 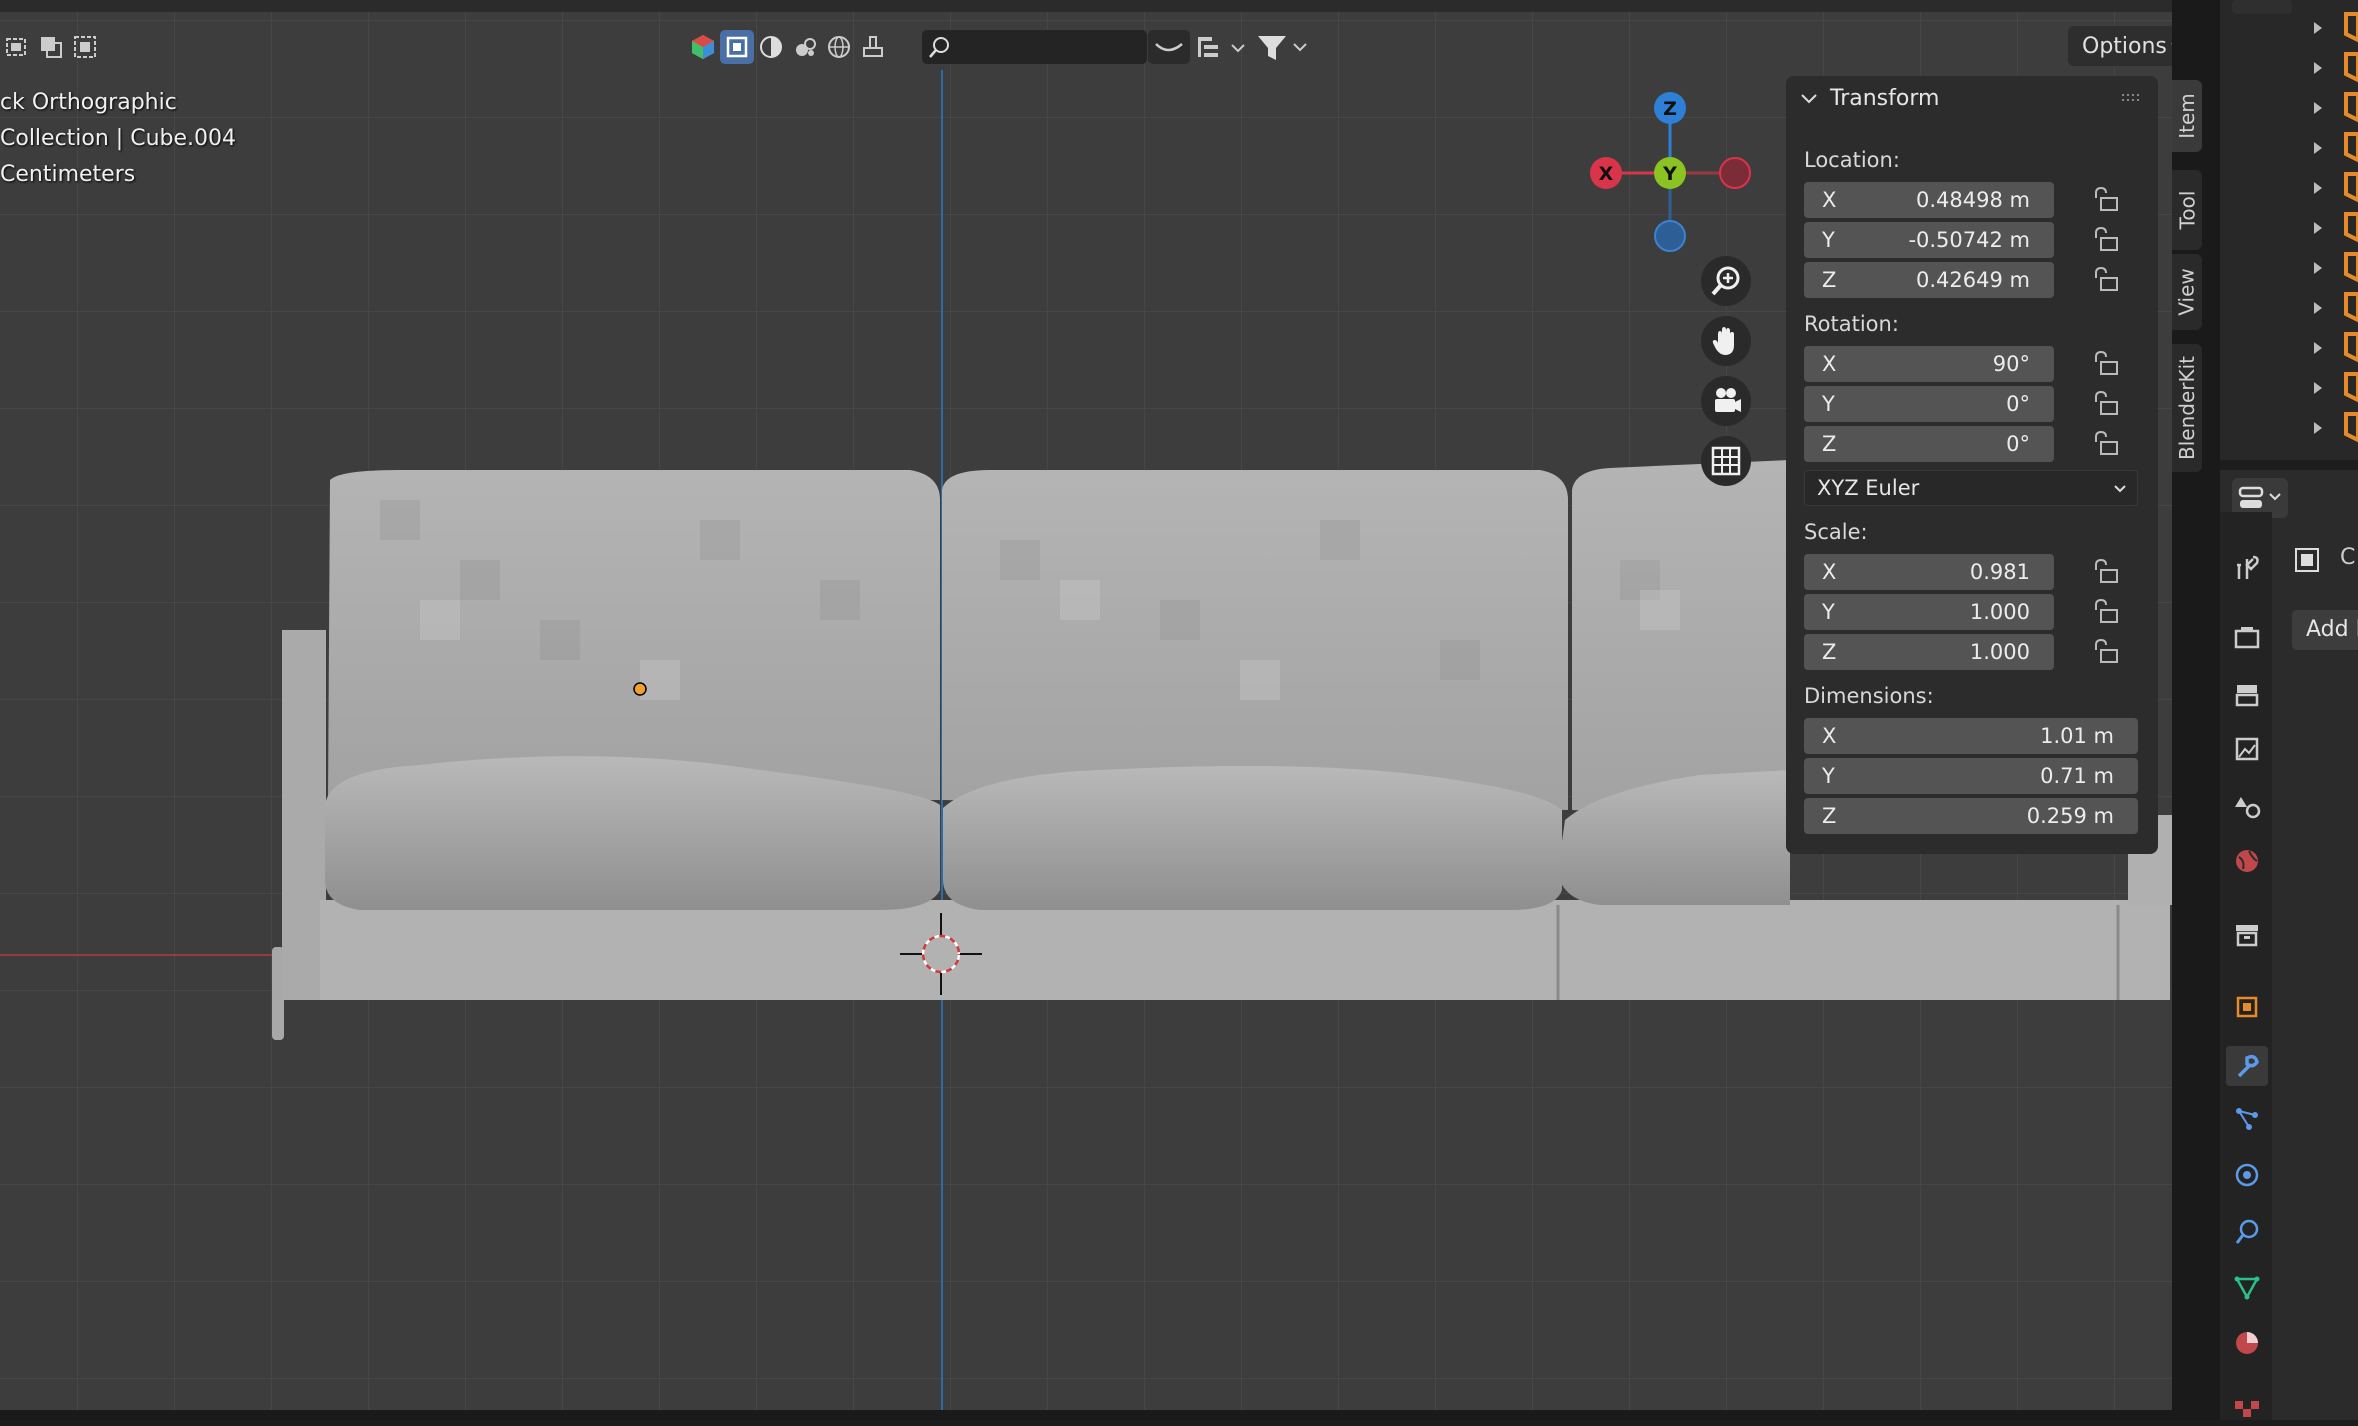 I want to click on viewport-search-input, so click(x=1034, y=47).